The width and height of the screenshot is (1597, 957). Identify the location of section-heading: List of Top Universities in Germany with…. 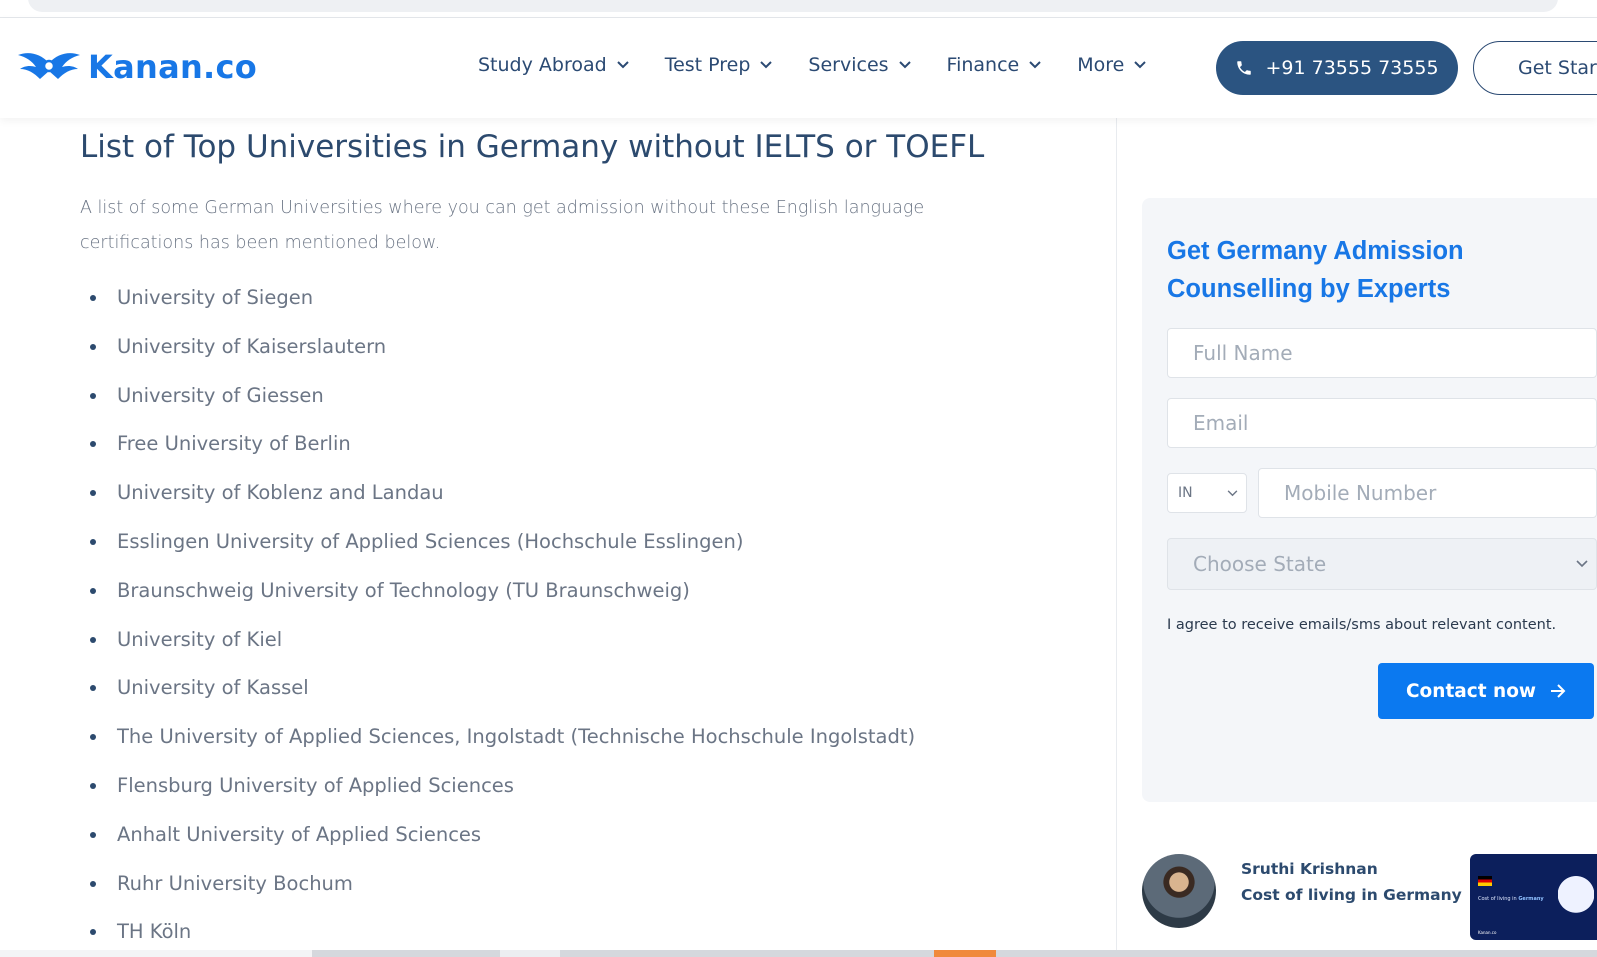
(532, 147).